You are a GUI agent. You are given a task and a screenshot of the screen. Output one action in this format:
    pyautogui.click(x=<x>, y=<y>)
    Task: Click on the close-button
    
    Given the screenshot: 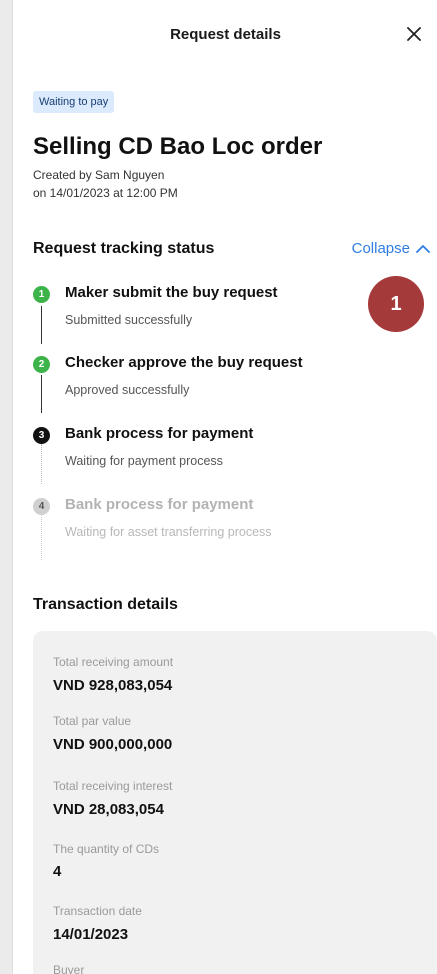 What is the action you would take?
    pyautogui.click(x=414, y=34)
    